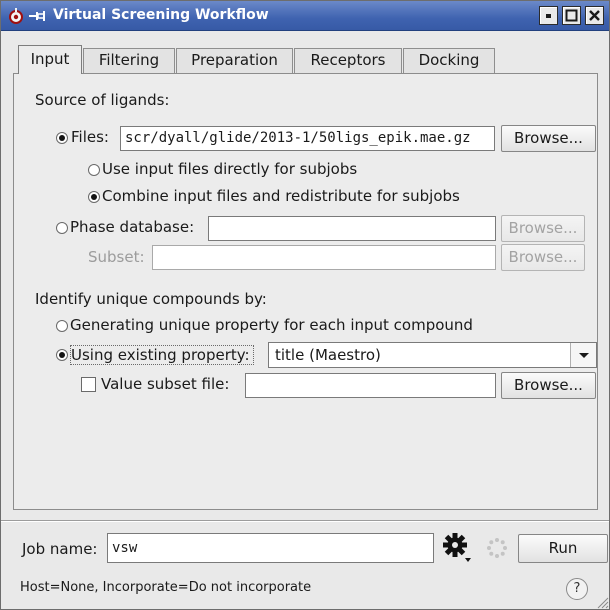  What do you see at coordinates (37, 16) in the screenshot?
I see `pin-icon` at bounding box center [37, 16].